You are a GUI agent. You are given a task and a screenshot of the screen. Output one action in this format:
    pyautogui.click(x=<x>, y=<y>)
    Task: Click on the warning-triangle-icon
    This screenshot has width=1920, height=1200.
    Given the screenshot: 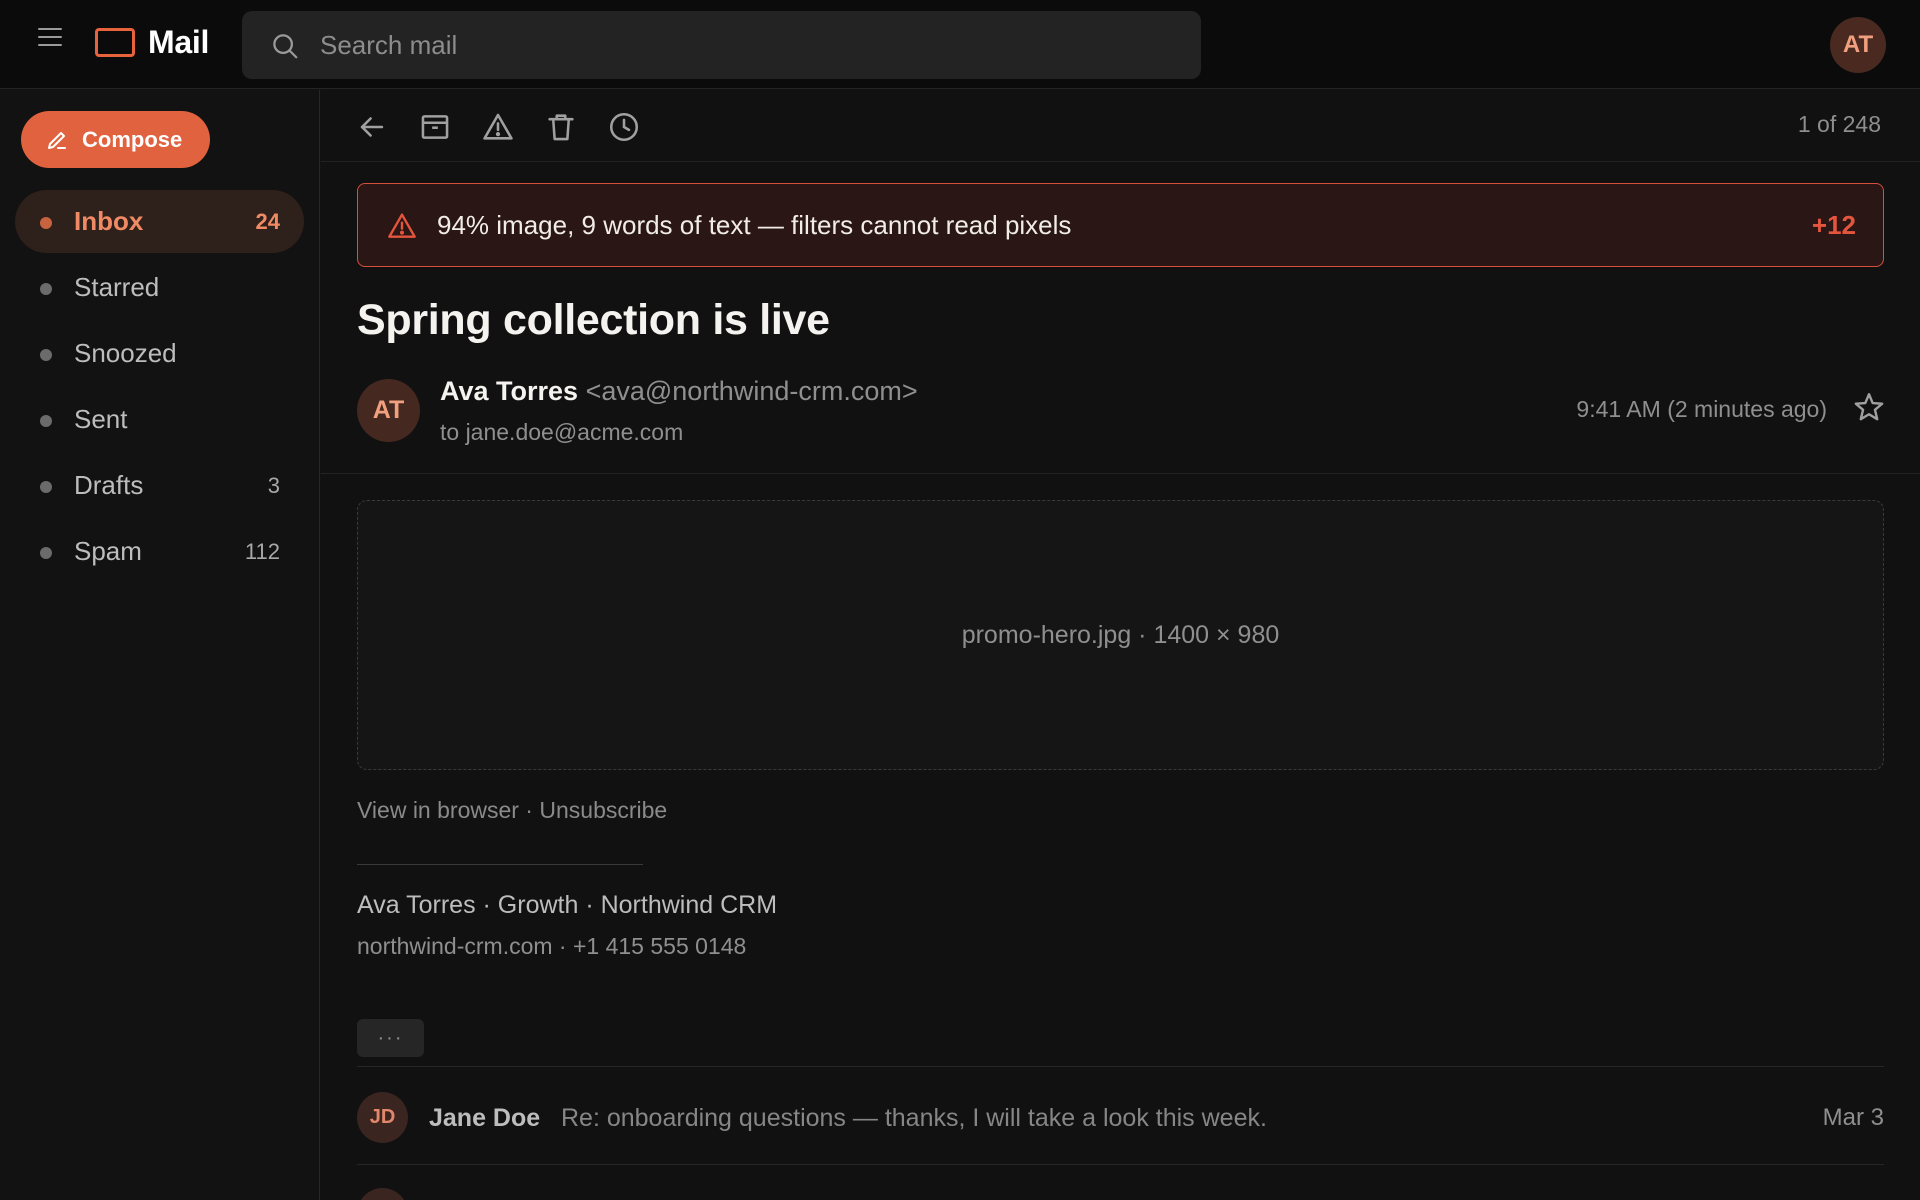 What is the action you would take?
    pyautogui.click(x=402, y=225)
    